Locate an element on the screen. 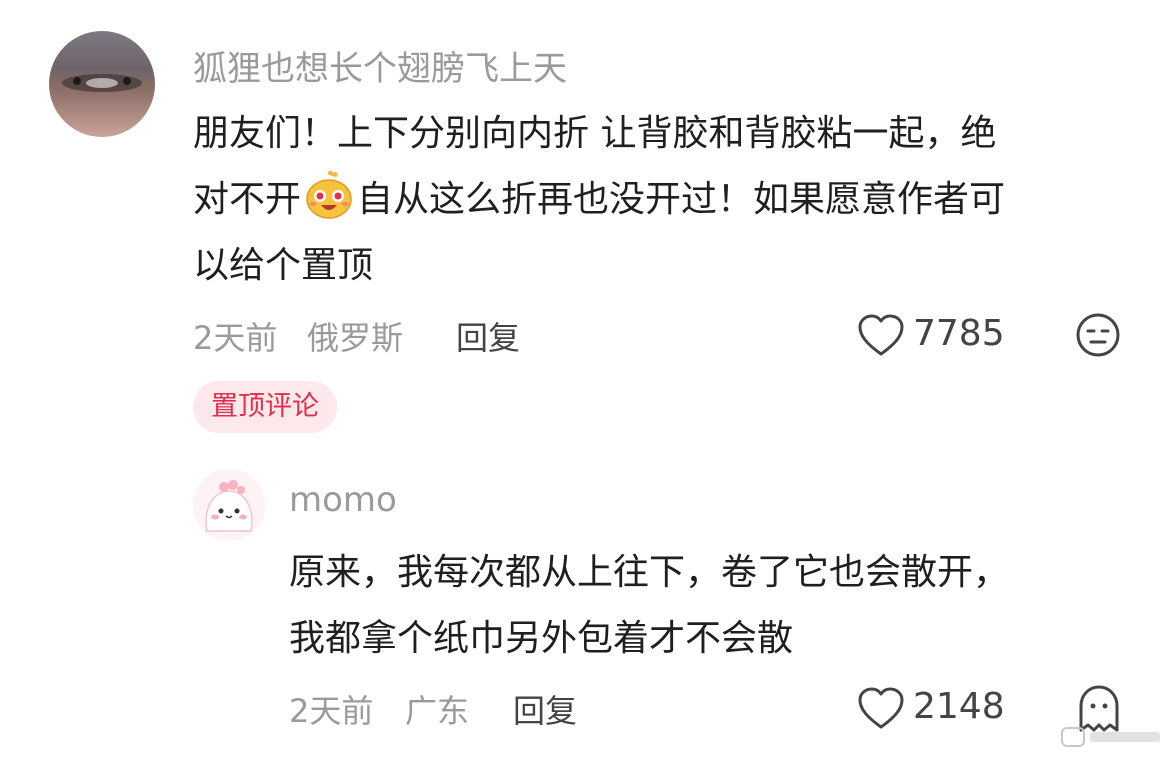 The image size is (1169, 758). avatar is located at coordinates (102, 84).